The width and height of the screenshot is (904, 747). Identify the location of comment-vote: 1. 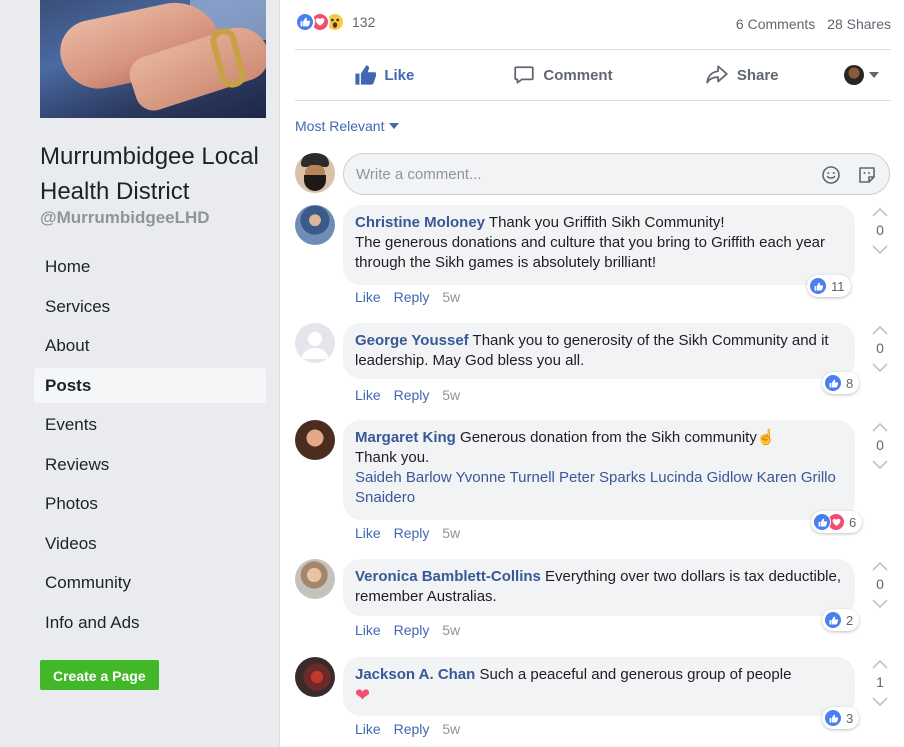
(880, 683).